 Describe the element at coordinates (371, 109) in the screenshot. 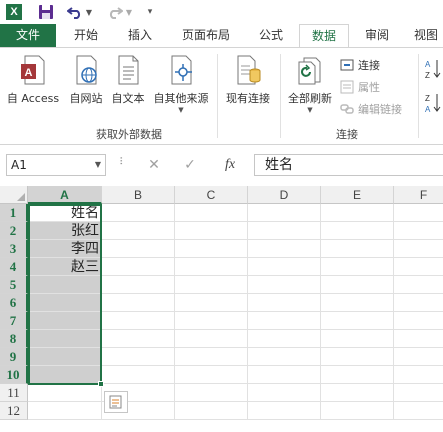

I see `edit-links-button: 编辑链接` at that location.